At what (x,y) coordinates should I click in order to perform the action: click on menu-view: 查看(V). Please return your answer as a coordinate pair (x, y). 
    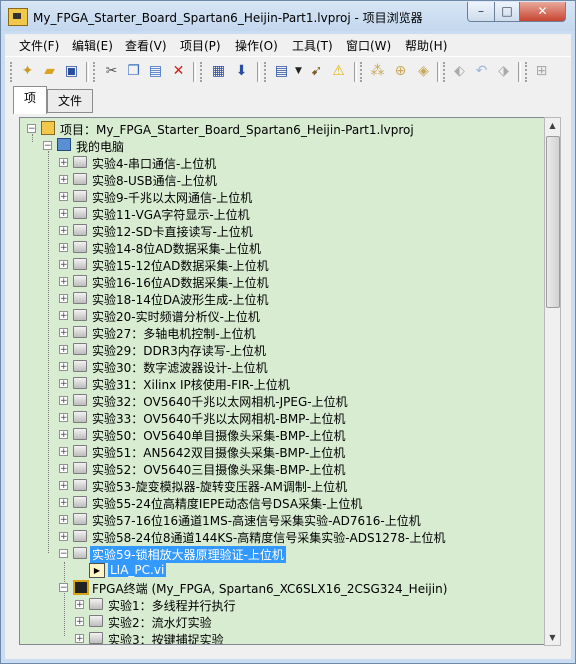
    Looking at the image, I should click on (146, 45).